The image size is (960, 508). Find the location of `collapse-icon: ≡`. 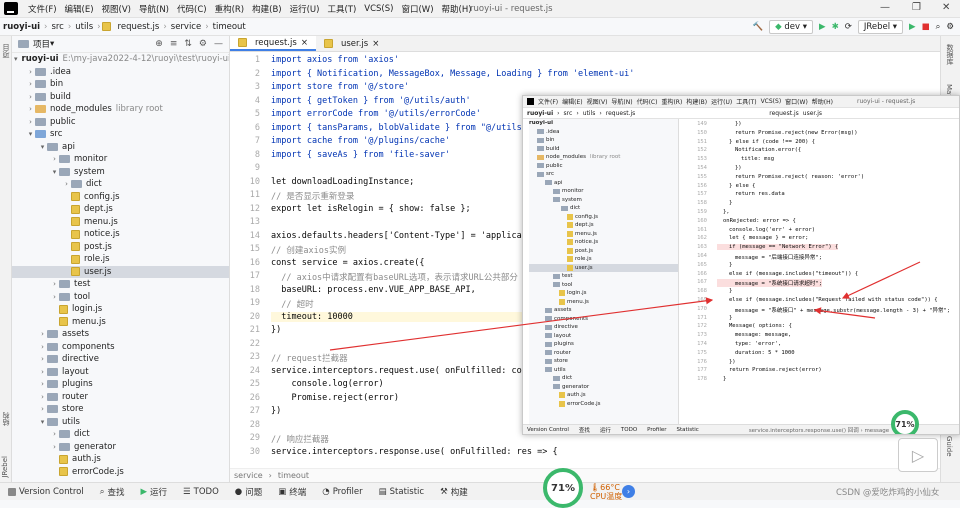

collapse-icon: ≡ is located at coordinates (174, 44).